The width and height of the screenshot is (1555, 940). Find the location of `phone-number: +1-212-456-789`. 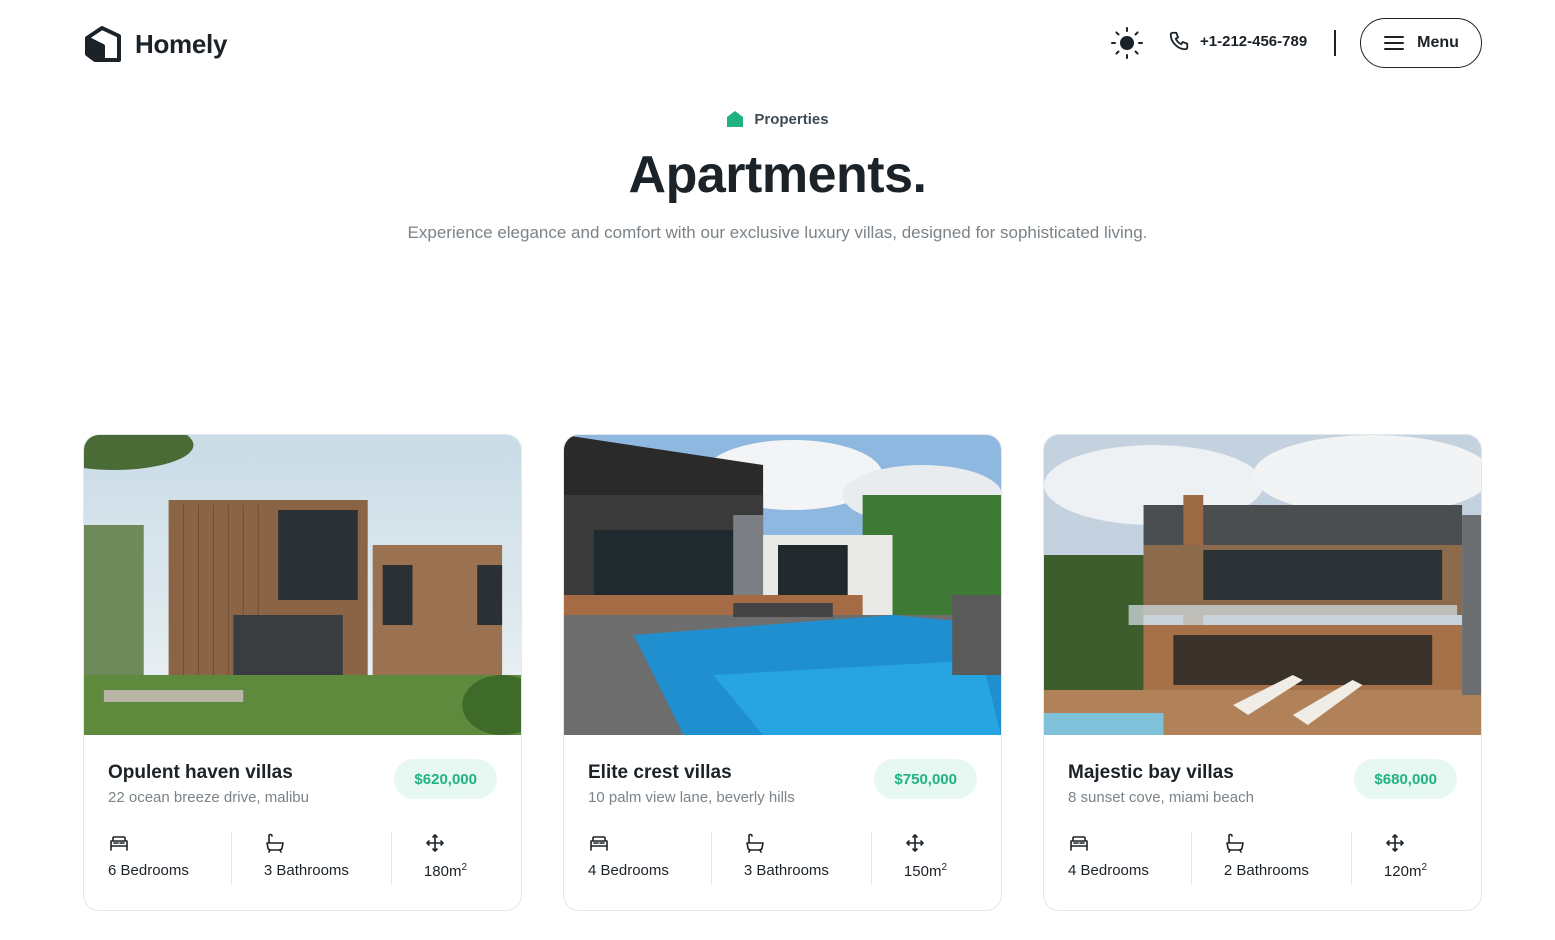

phone-number: +1-212-456-789 is located at coordinates (1254, 41).